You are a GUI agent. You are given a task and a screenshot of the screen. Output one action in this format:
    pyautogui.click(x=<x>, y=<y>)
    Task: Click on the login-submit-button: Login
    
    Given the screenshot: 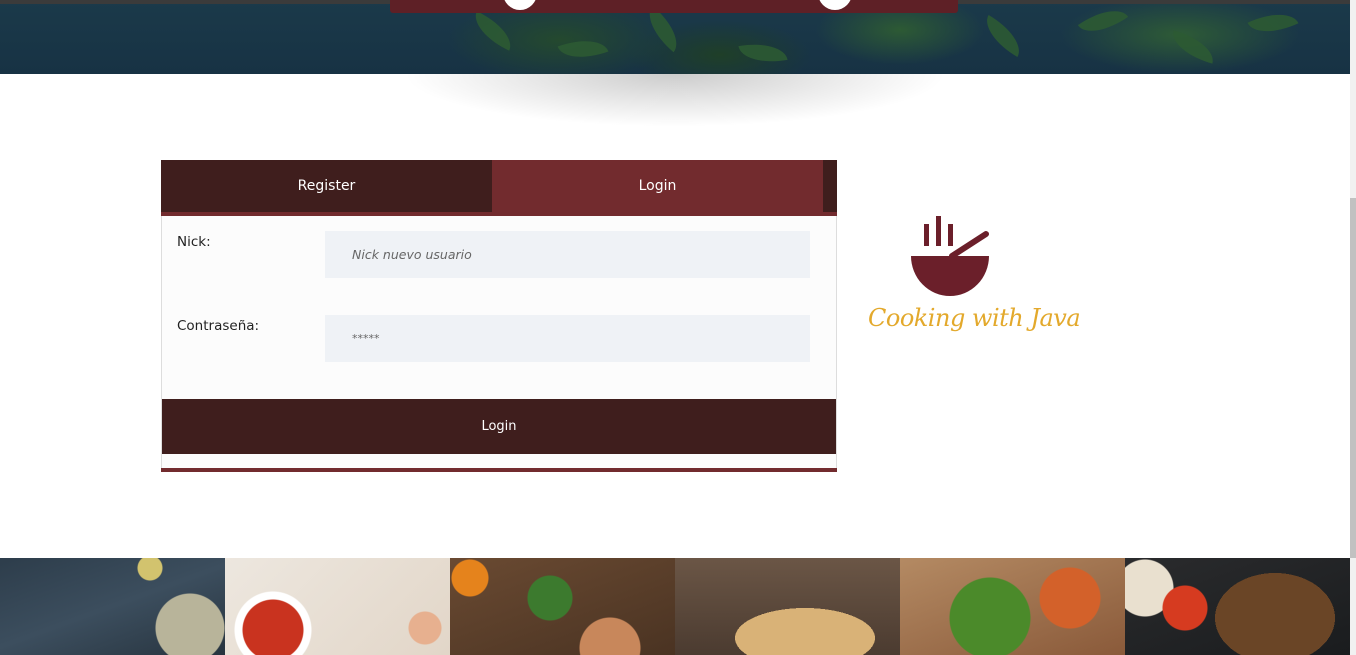 What is the action you would take?
    pyautogui.click(x=499, y=426)
    